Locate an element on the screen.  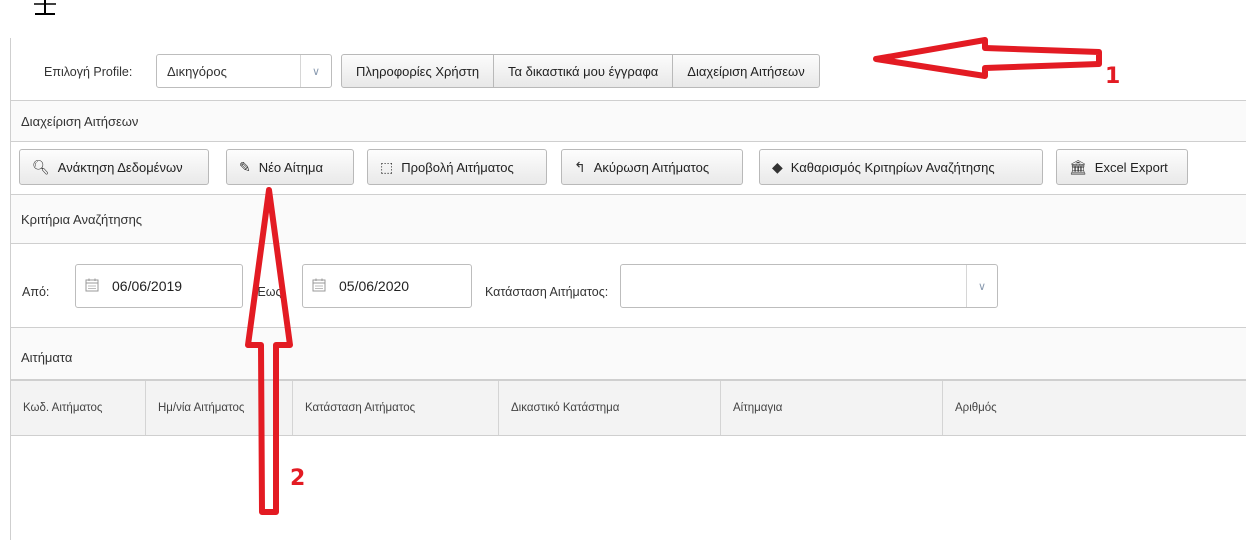
section-header-requests-management: Διαχείριση Αιτήσεων is located at coordinates (628, 121).